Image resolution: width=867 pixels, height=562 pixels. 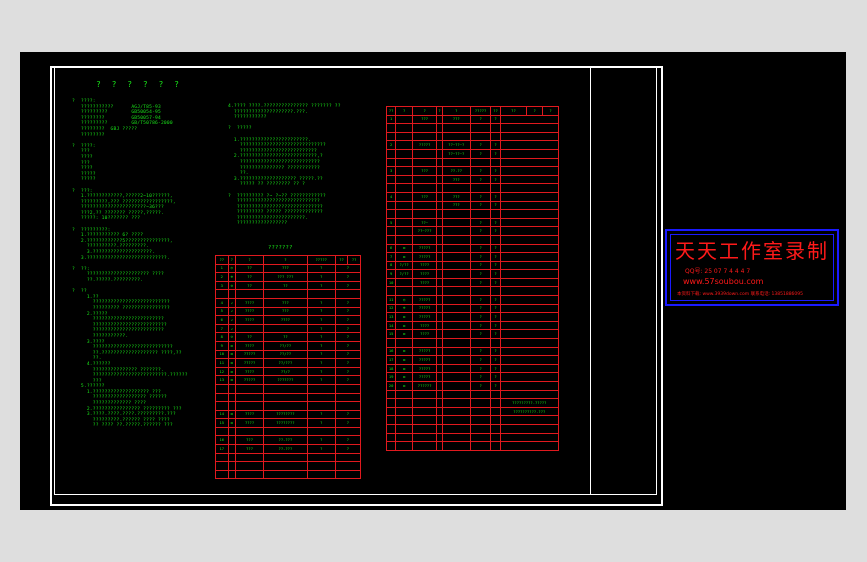 What do you see at coordinates (288, 320) in the screenshot?
I see `table-row: 6 ↗??????????` at bounding box center [288, 320].